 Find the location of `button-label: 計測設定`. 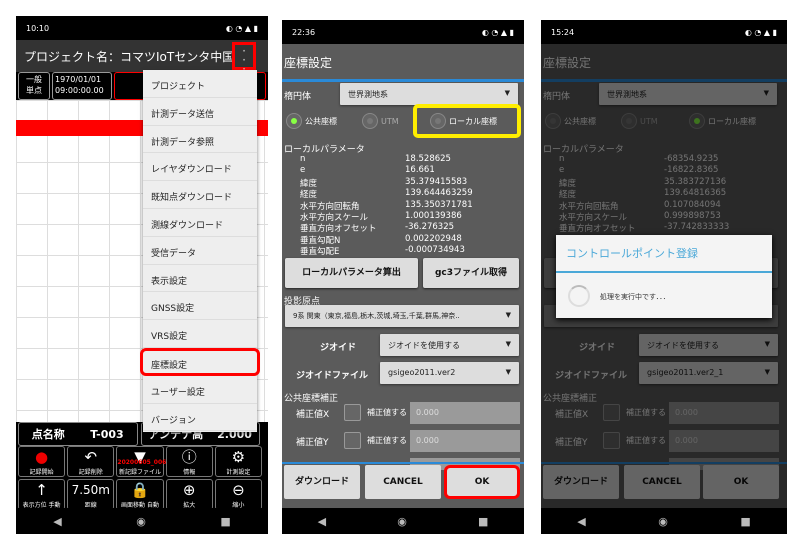

button-label: 計測設定 is located at coordinates (238, 472).